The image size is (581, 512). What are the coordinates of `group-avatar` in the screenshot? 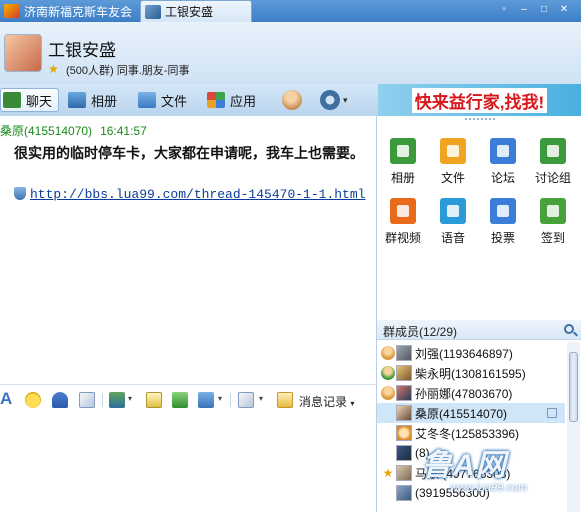 It's located at (23, 53).